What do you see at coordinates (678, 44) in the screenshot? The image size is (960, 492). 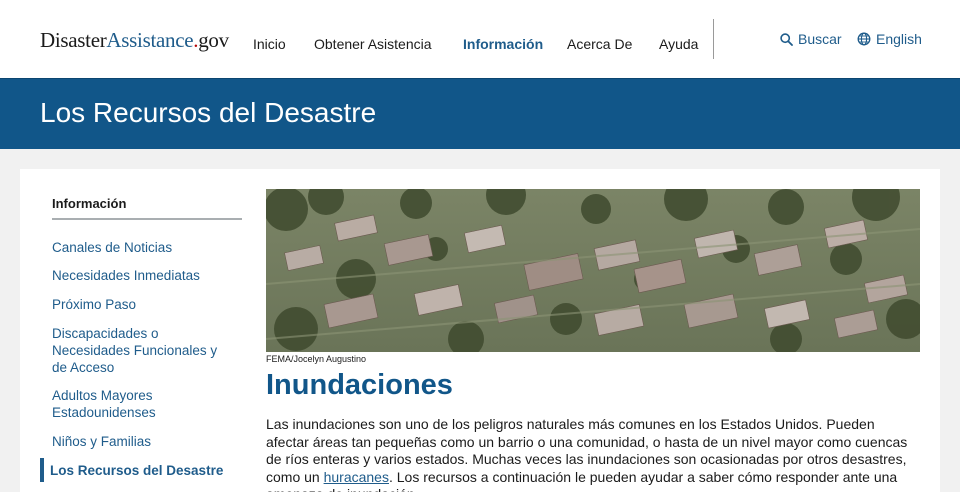 I see `nav-ayuda: Ayuda` at bounding box center [678, 44].